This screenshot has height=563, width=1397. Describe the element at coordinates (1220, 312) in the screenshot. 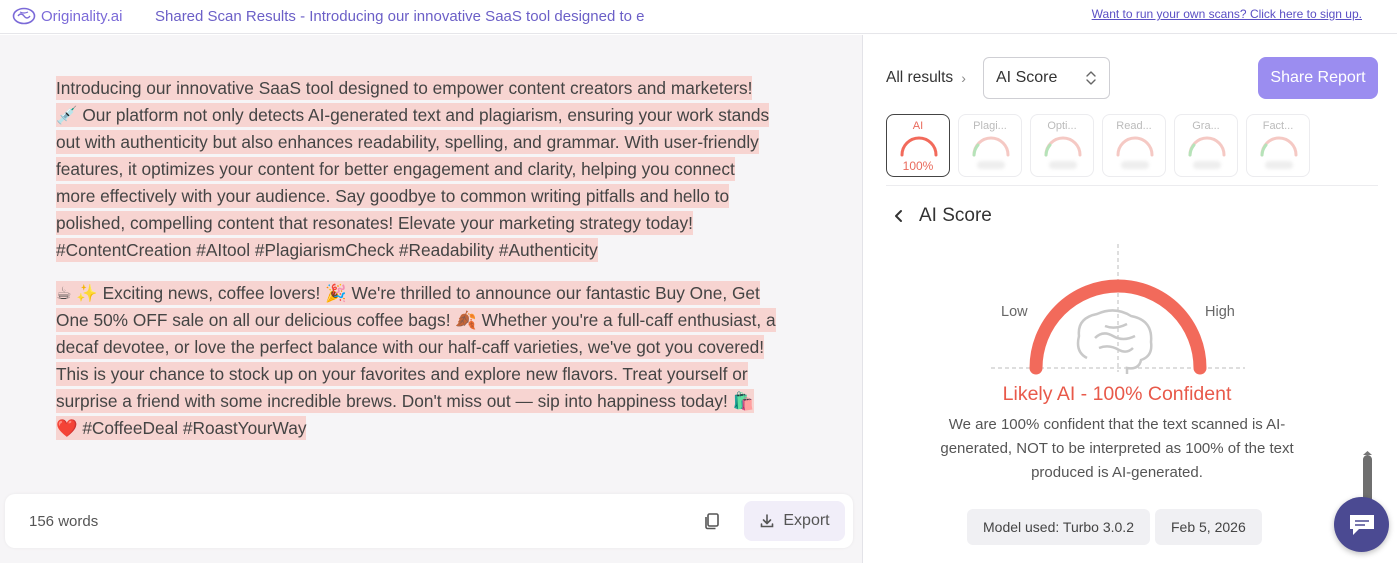

I see `gauge-high-label: High` at that location.